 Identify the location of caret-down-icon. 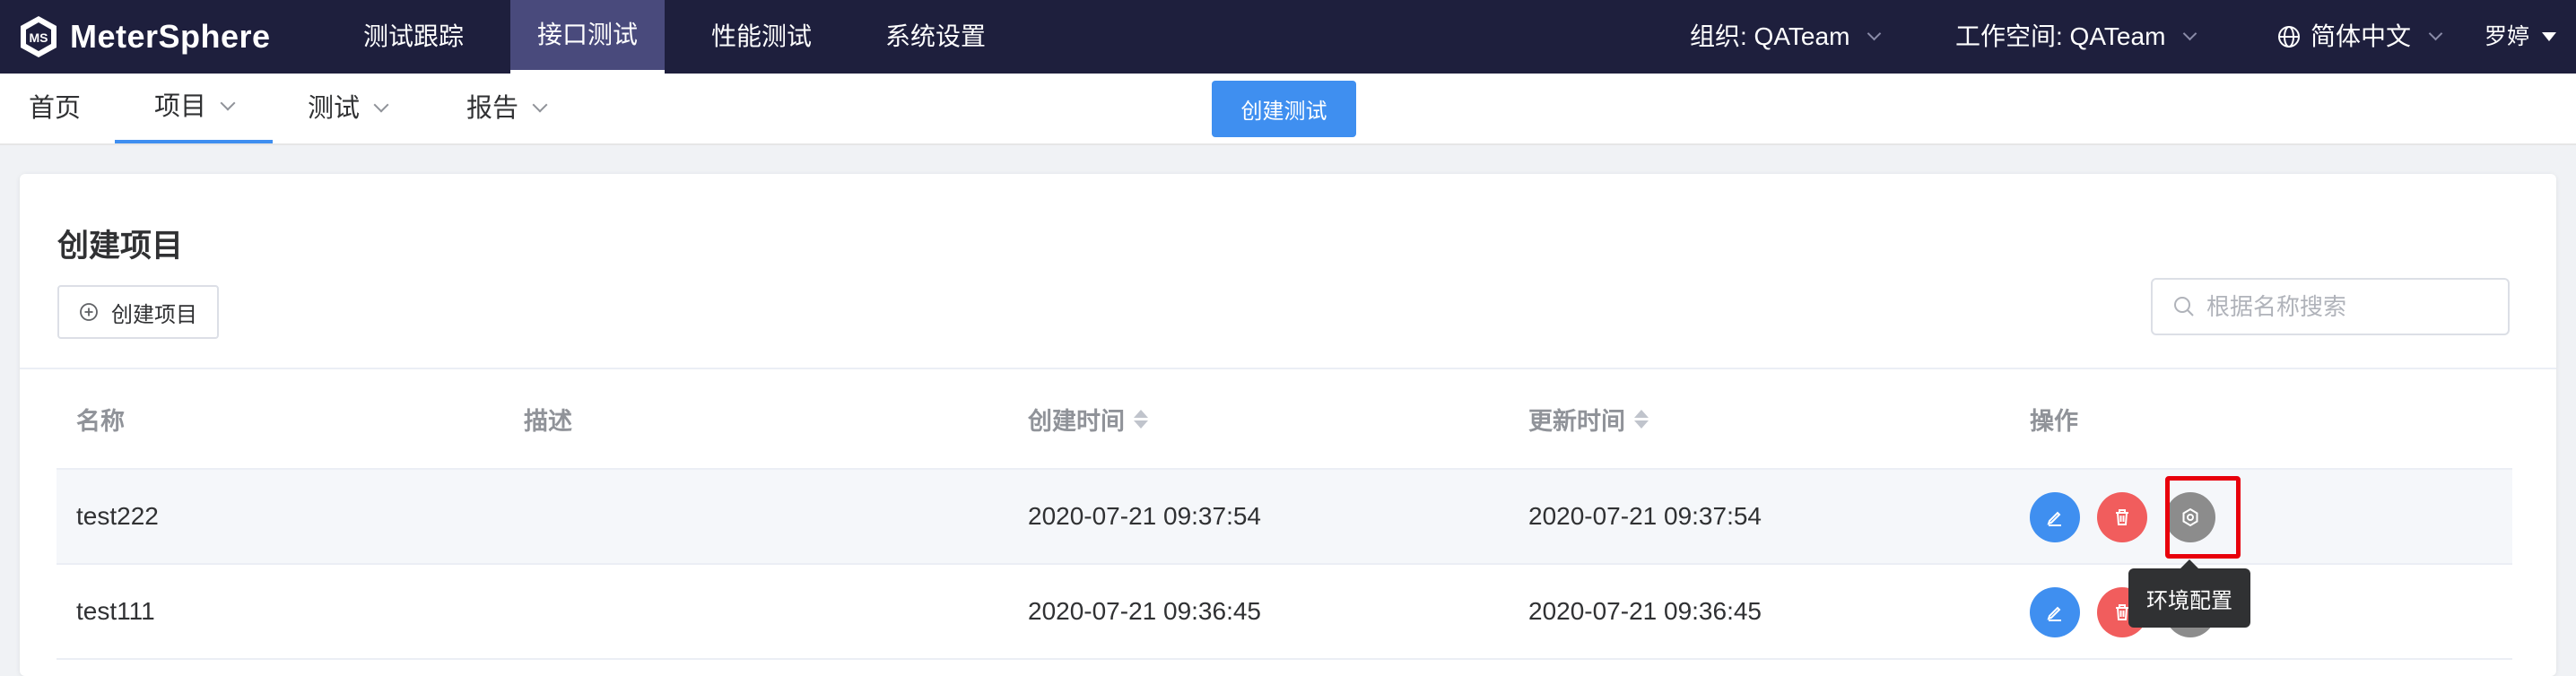
(2549, 36).